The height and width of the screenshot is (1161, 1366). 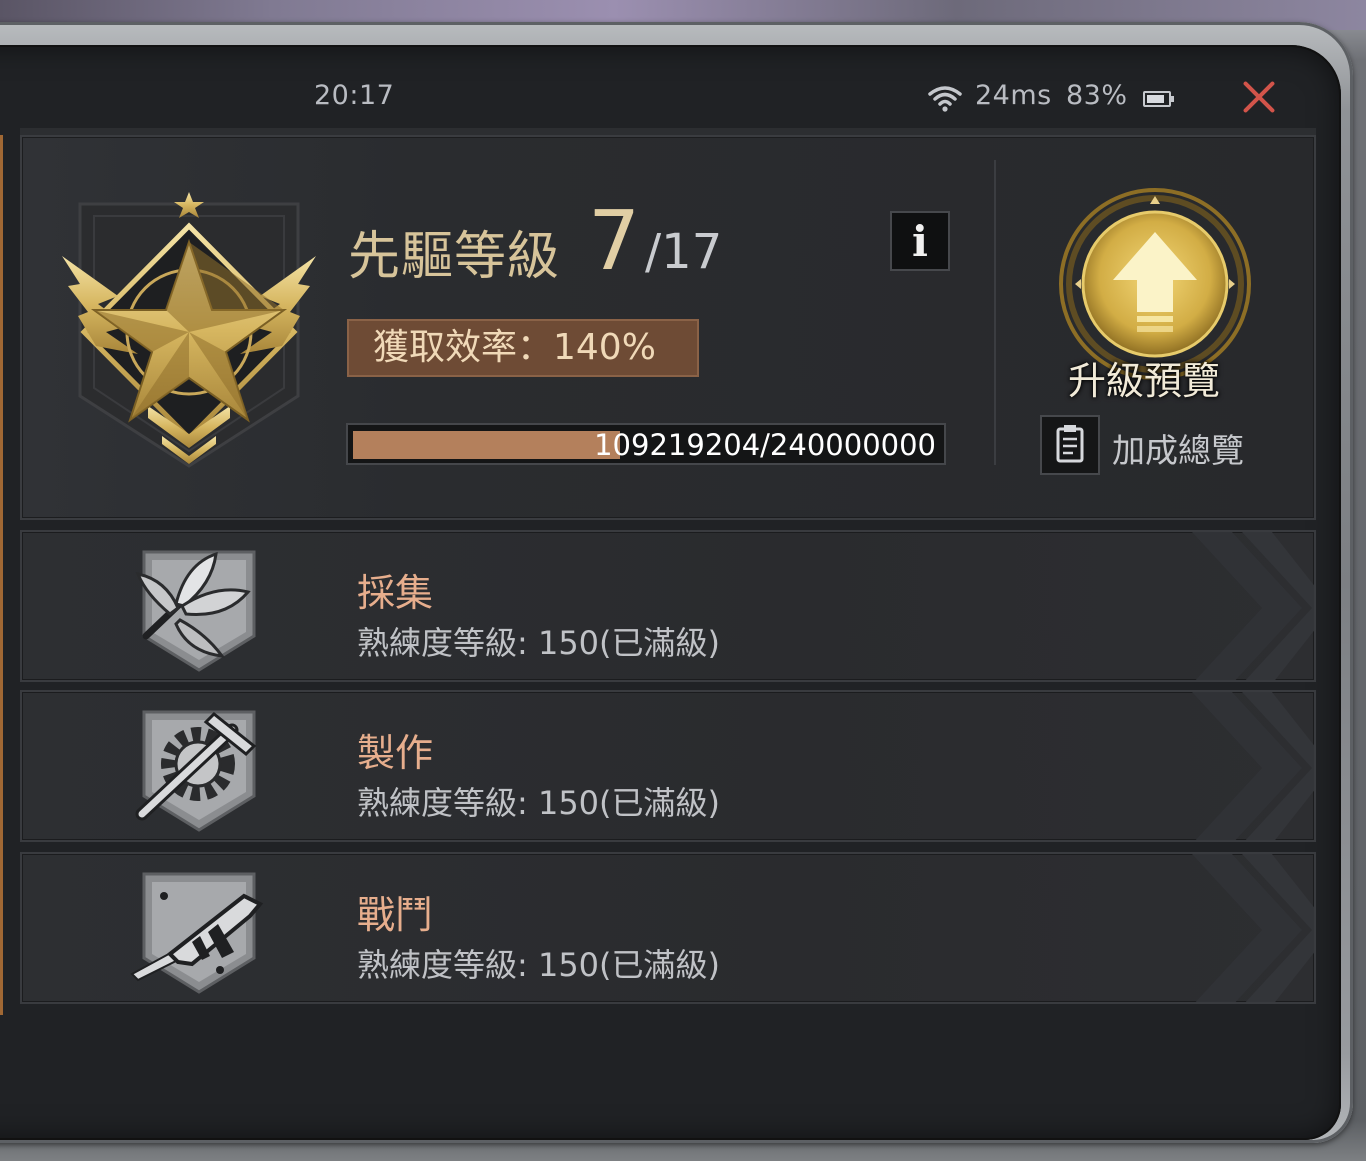 What do you see at coordinates (684, 252) in the screenshot?
I see `pioneer-level-max: /17` at bounding box center [684, 252].